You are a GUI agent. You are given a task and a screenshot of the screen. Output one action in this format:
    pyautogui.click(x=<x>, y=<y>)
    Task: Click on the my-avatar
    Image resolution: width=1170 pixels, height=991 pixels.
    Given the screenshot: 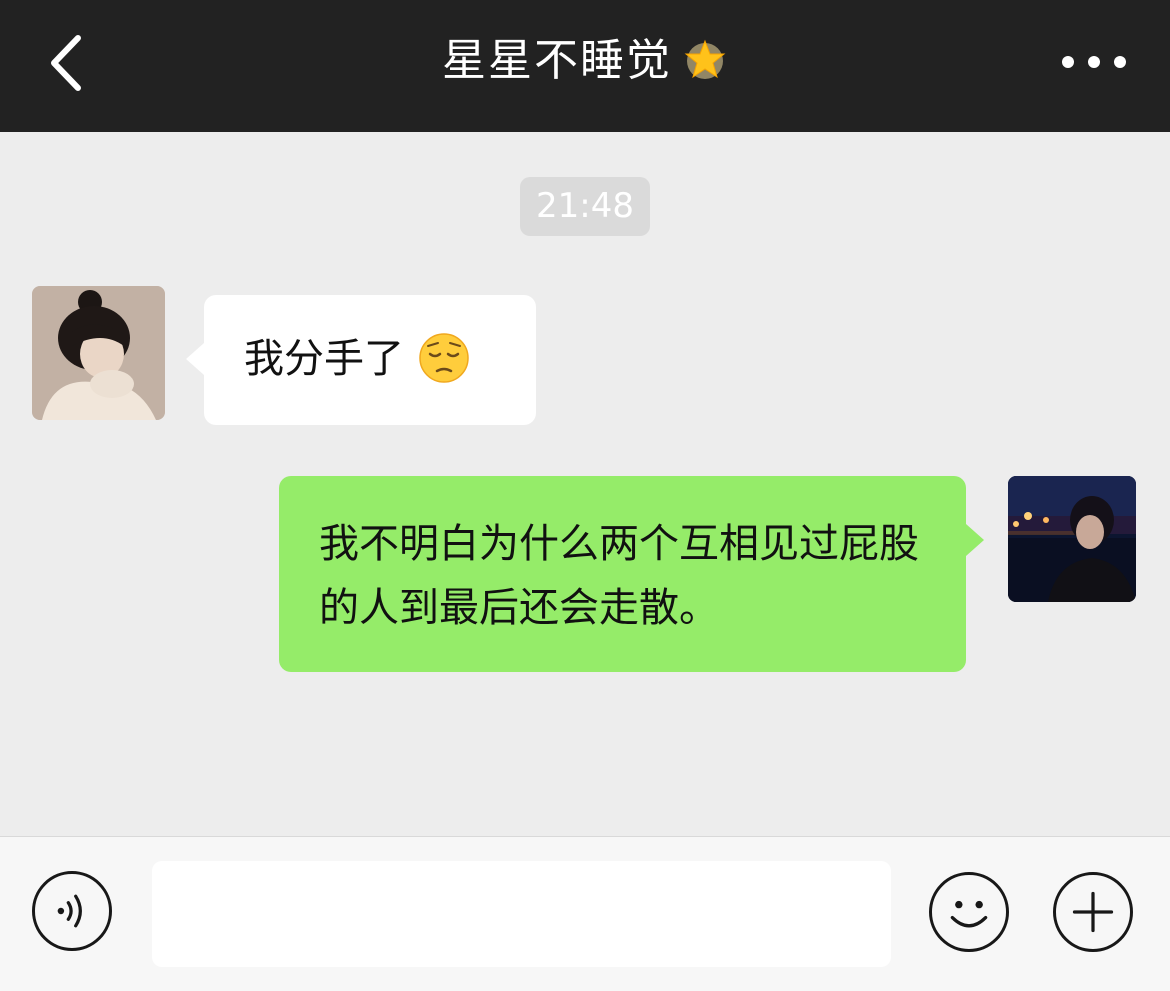 What is the action you would take?
    pyautogui.click(x=1072, y=539)
    